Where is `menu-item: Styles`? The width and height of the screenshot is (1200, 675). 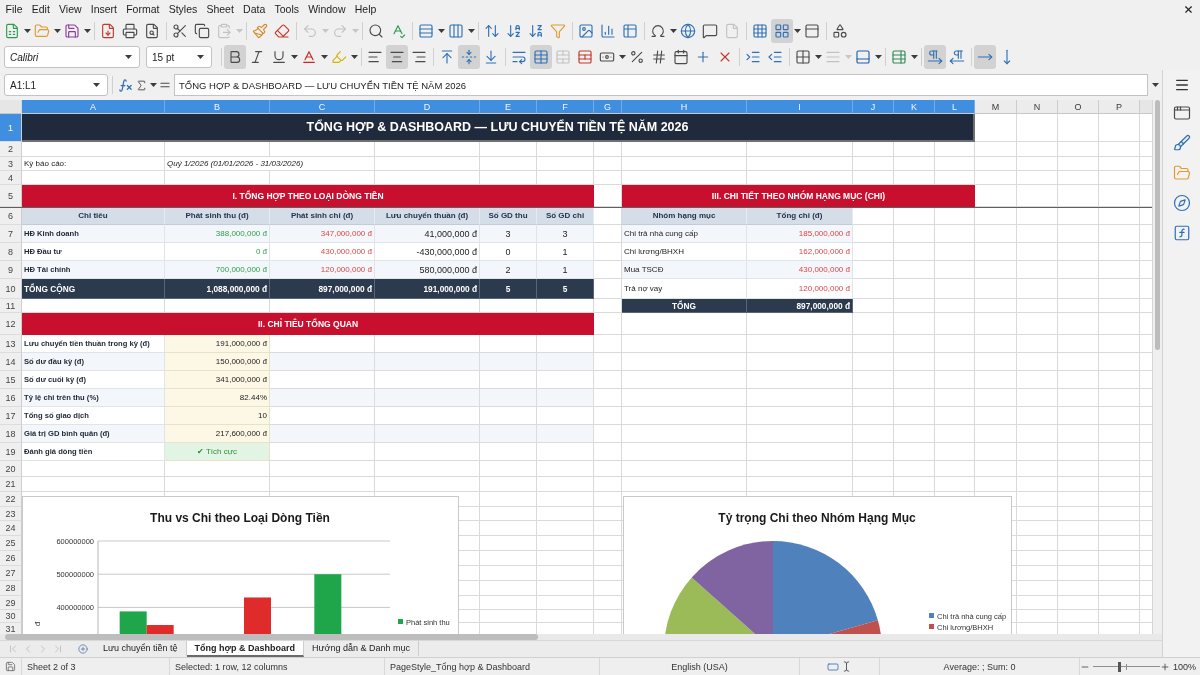 menu-item: Styles is located at coordinates (183, 9).